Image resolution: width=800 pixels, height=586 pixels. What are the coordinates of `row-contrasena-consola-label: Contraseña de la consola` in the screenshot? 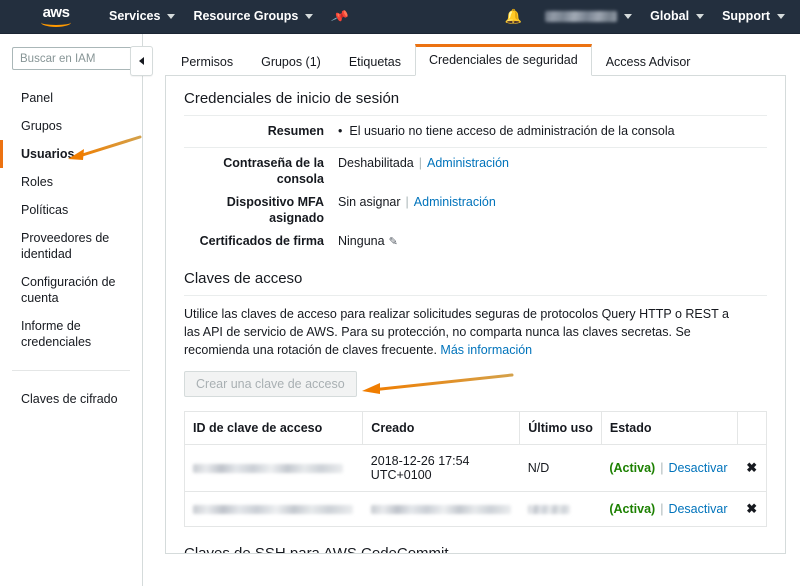 It's located at (273, 171).